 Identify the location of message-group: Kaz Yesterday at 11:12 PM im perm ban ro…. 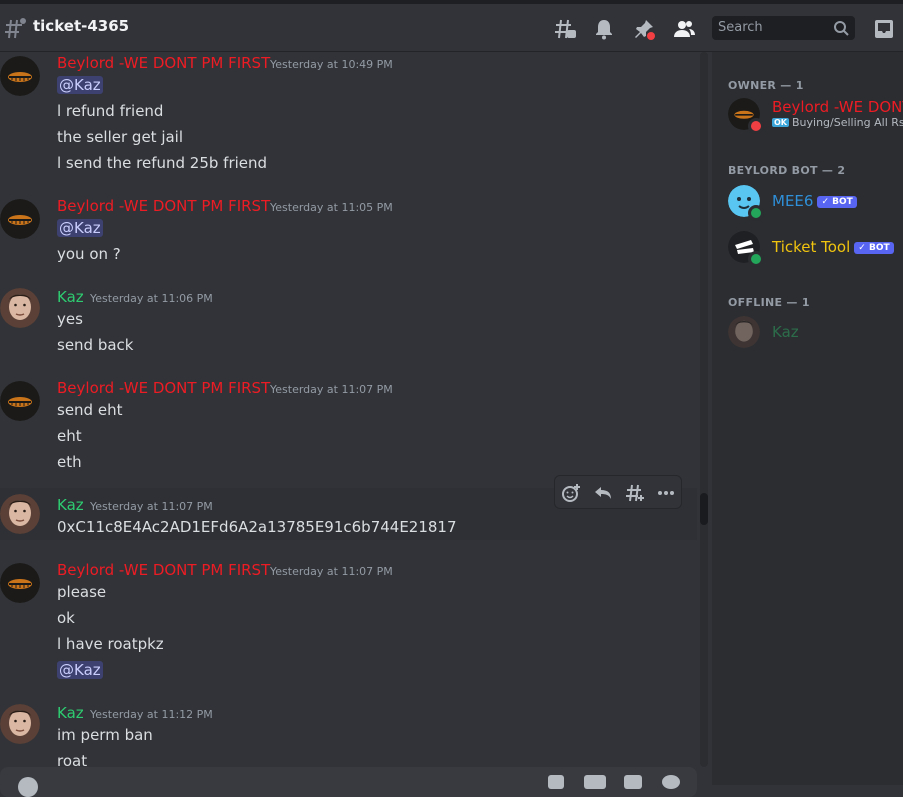
(348, 734).